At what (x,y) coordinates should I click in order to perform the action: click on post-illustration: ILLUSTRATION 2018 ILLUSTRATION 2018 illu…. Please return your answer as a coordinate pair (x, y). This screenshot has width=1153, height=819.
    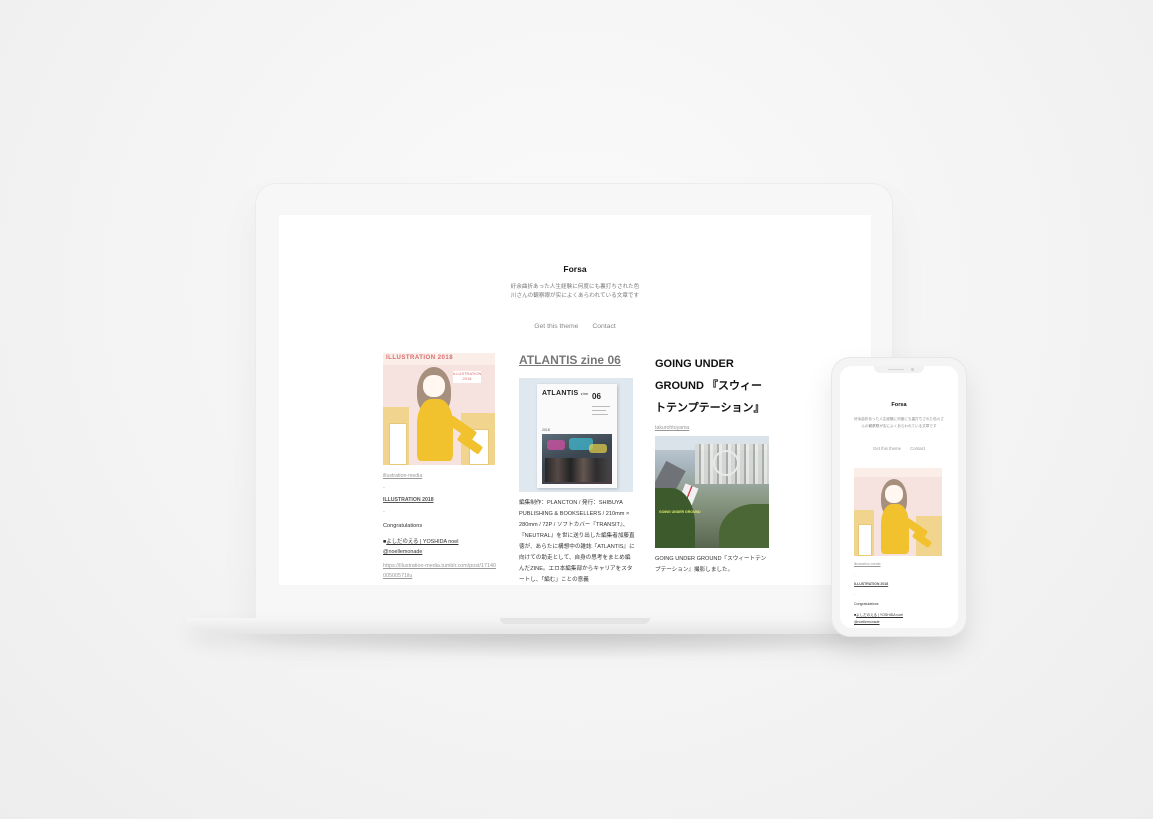
    Looking at the image, I should click on (440, 467).